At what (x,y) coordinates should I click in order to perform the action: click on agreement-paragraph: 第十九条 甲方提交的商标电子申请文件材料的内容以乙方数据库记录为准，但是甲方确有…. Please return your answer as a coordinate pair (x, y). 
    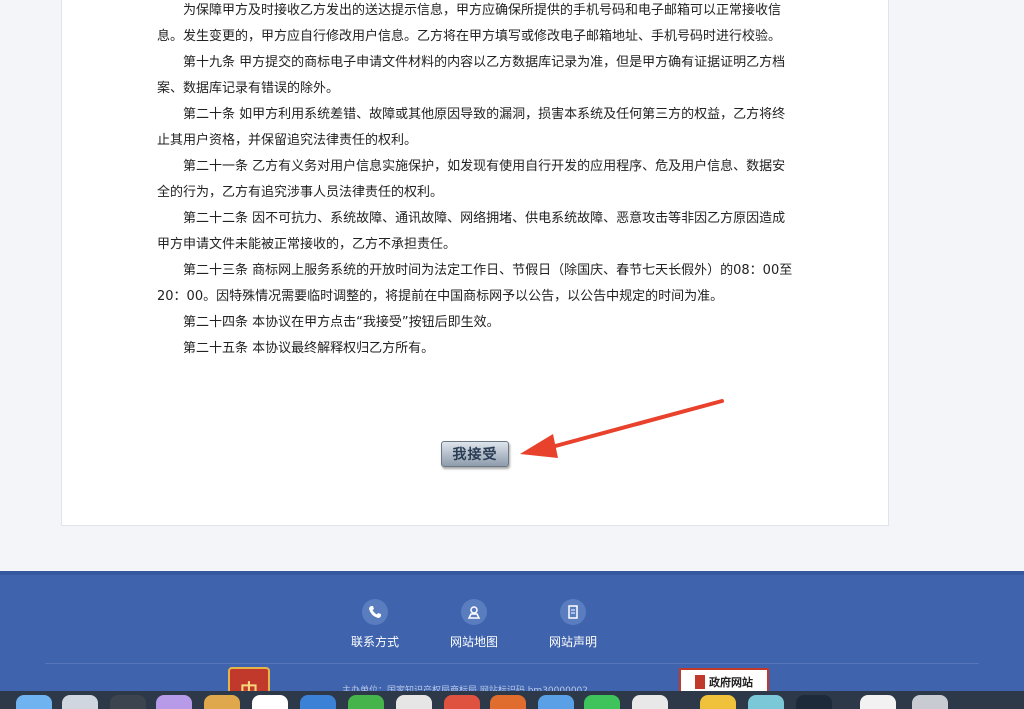
    Looking at the image, I should click on (471, 75).